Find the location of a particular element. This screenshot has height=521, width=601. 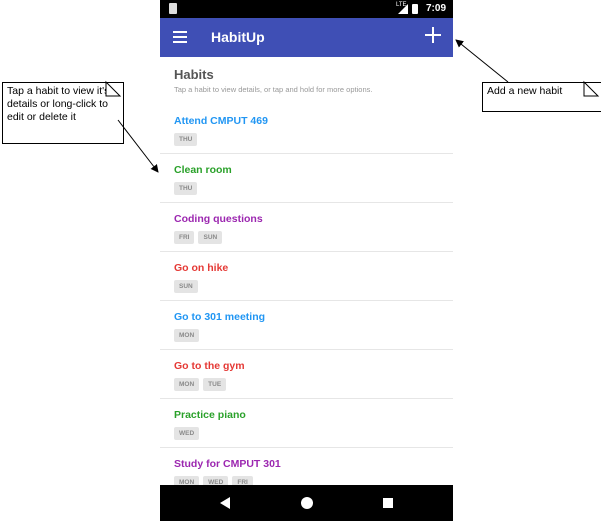

habit-name: Go to 301 meeting is located at coordinates (220, 317).